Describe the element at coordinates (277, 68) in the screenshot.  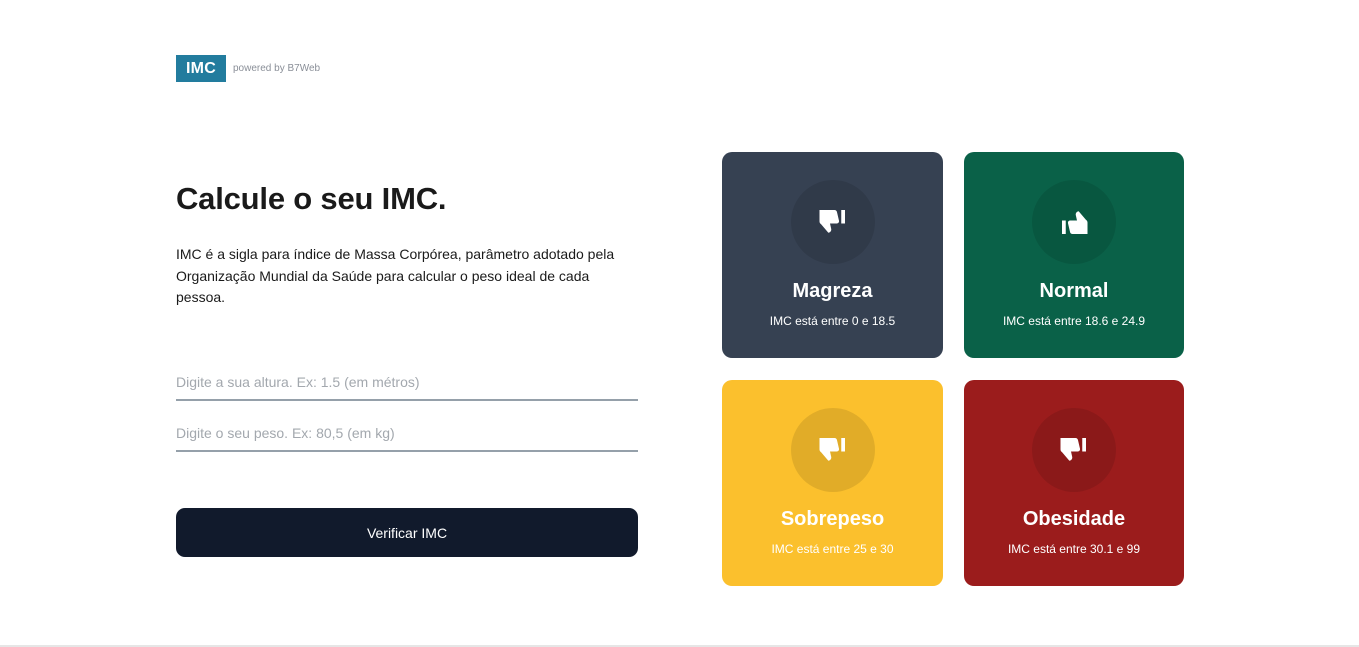
I see `powered-by-text: powered by B7Web` at that location.